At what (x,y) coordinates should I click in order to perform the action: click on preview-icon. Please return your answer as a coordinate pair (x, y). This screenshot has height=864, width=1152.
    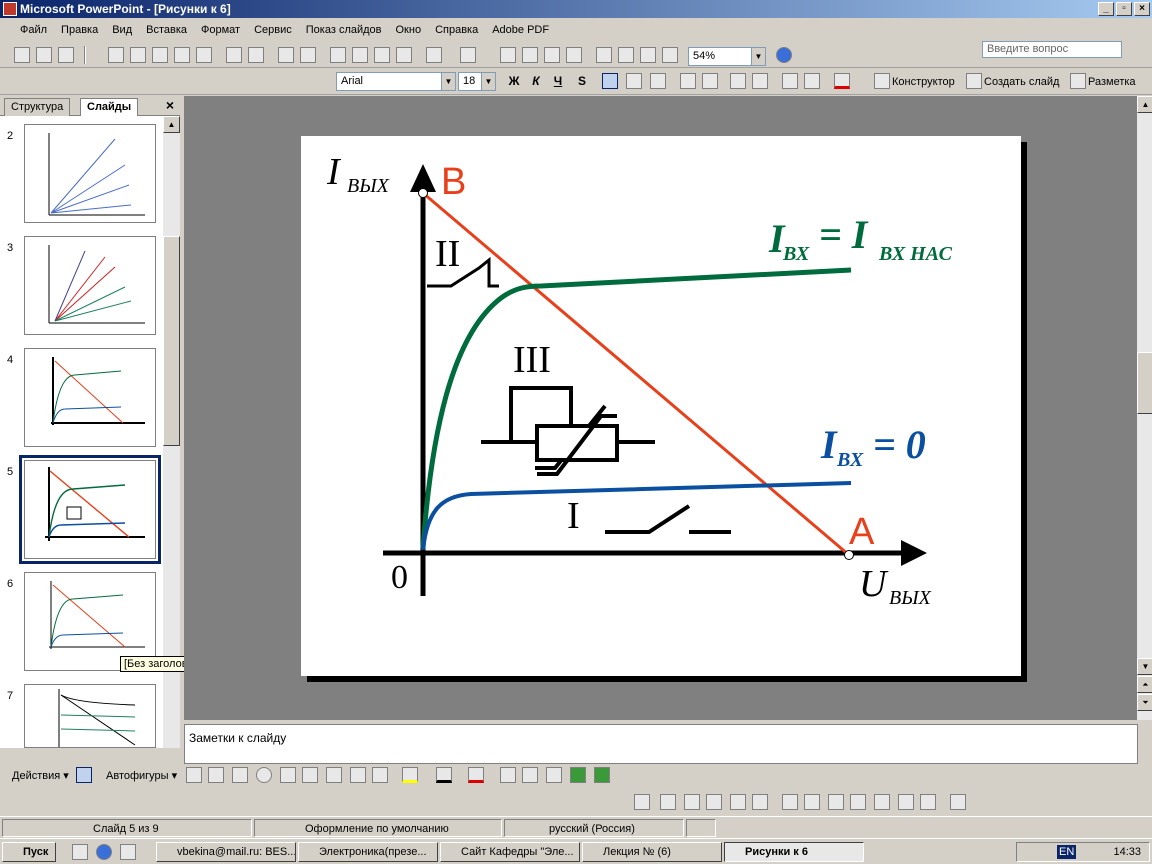
    Looking at the image, I should click on (256, 55).